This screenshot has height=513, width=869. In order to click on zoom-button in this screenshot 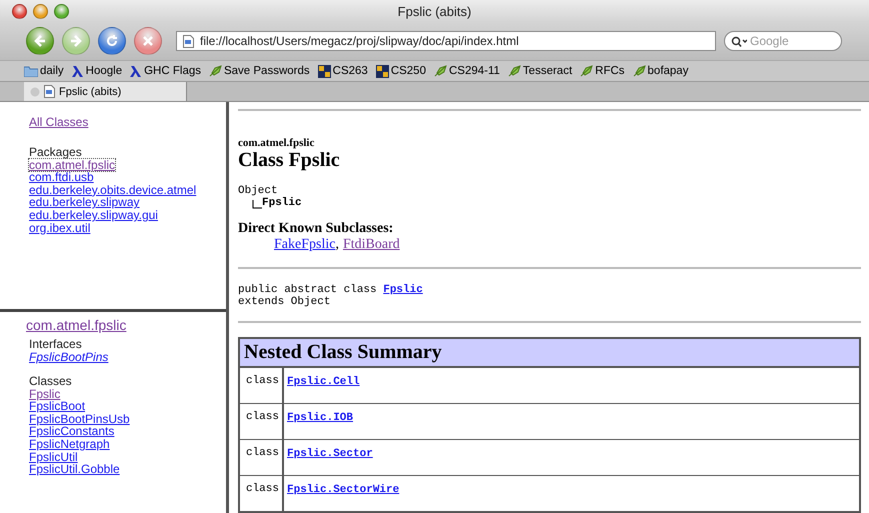, I will do `click(61, 11)`.